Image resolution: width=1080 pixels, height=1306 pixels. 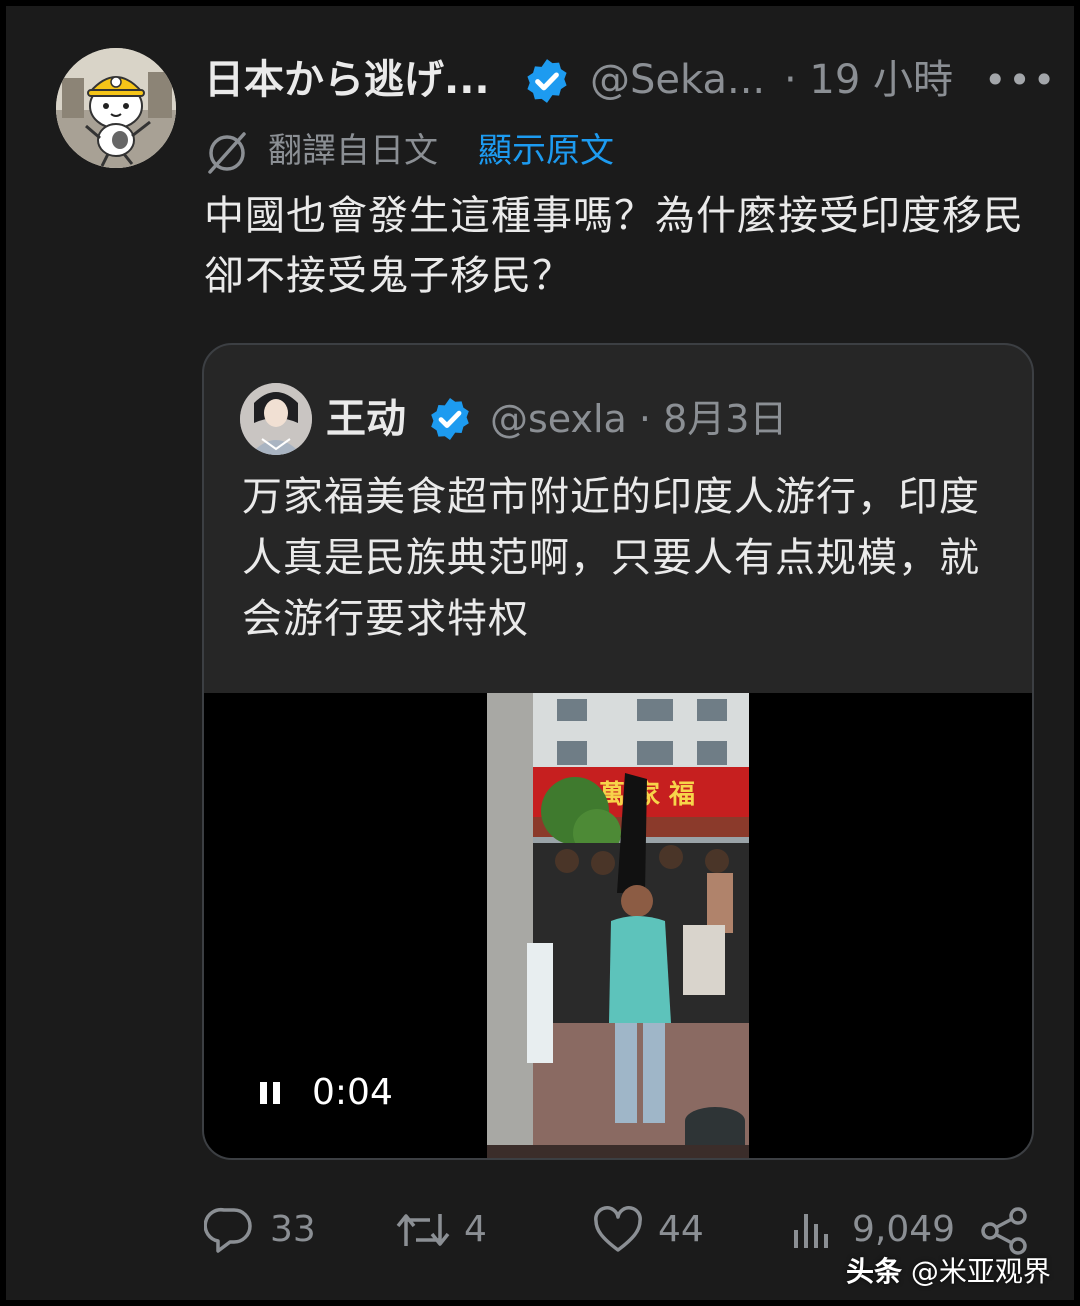 I want to click on post-text: 中國也會發生這種事嗎？為什麼接受印度移民卻不接受鬼子移民？, so click(x=614, y=246).